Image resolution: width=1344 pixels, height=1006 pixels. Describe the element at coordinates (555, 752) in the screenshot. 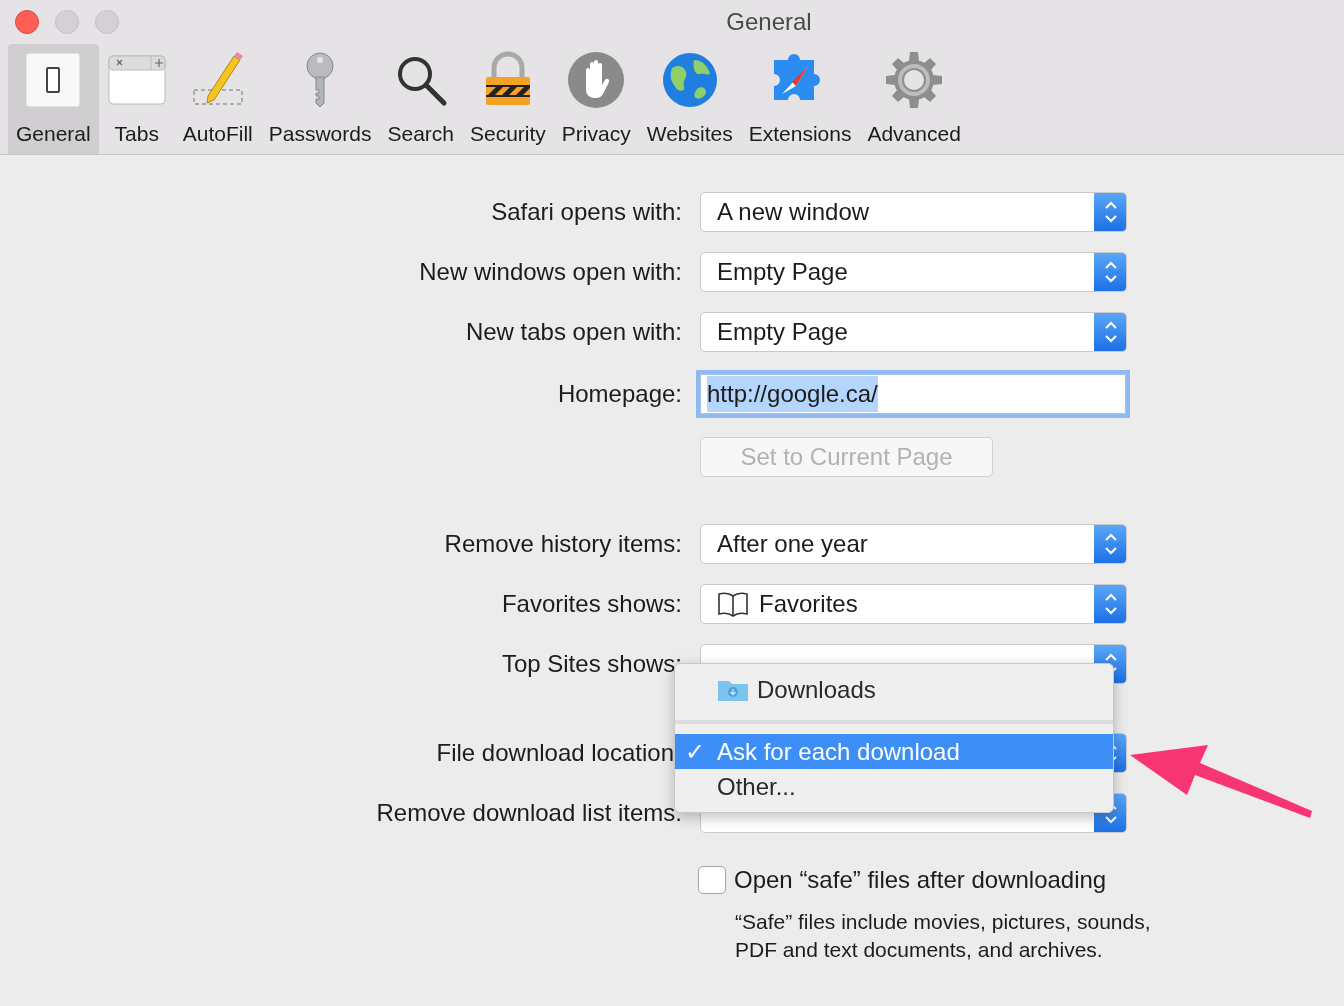

I see `field-label: File download location` at that location.